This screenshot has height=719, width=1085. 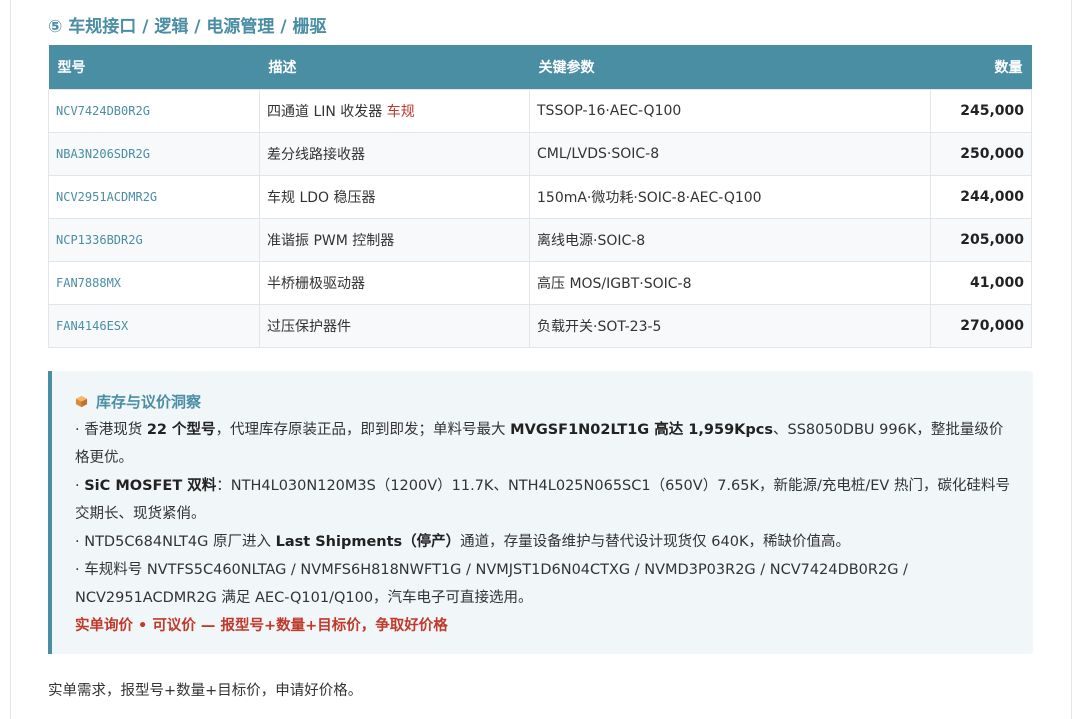 What do you see at coordinates (154, 283) in the screenshot?
I see `cell-model: FAN7888MX` at bounding box center [154, 283].